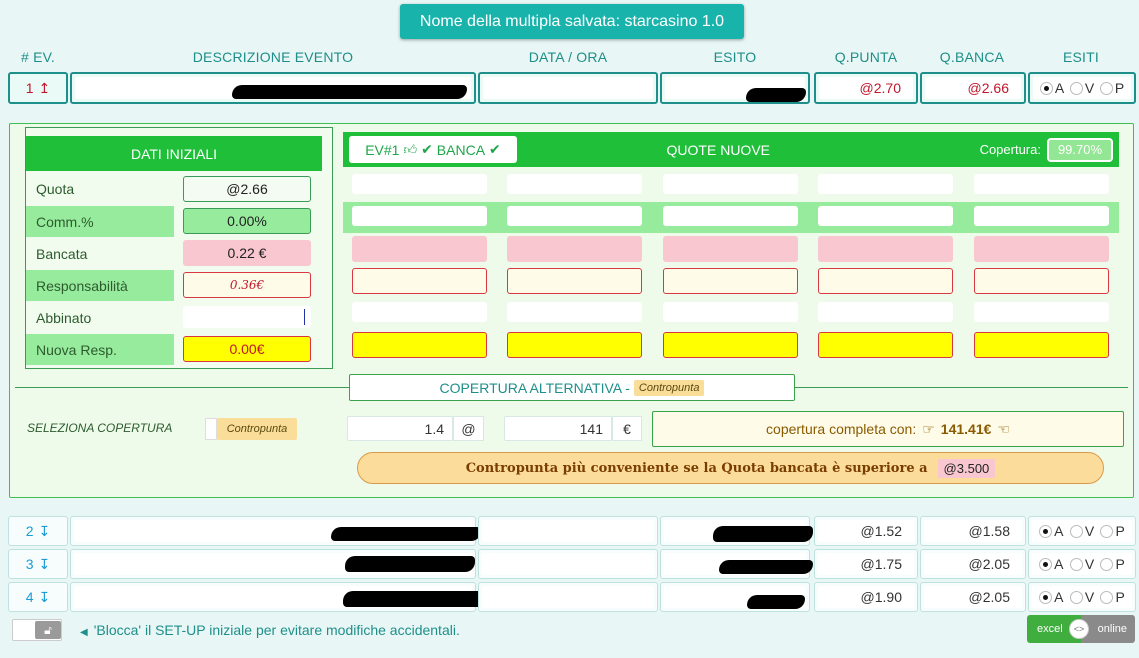 The image size is (1139, 658). I want to click on label-commissione: Comm.%, so click(100, 221).